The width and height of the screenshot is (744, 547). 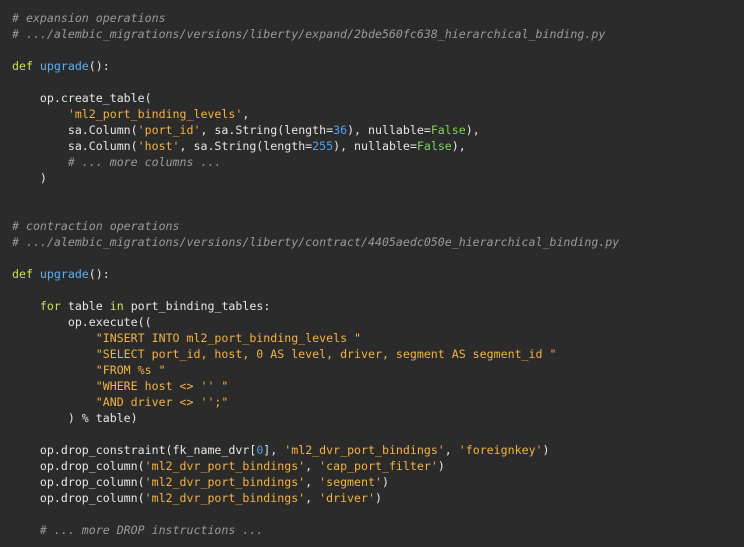 I want to click on code-token: ],, so click(x=274, y=450).